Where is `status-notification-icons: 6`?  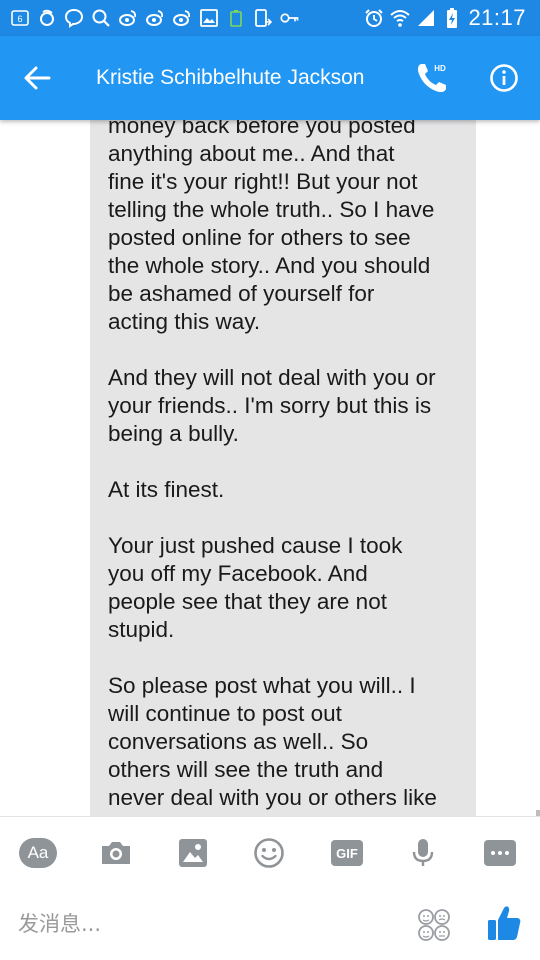 status-notification-icons: 6 is located at coordinates (150, 18).